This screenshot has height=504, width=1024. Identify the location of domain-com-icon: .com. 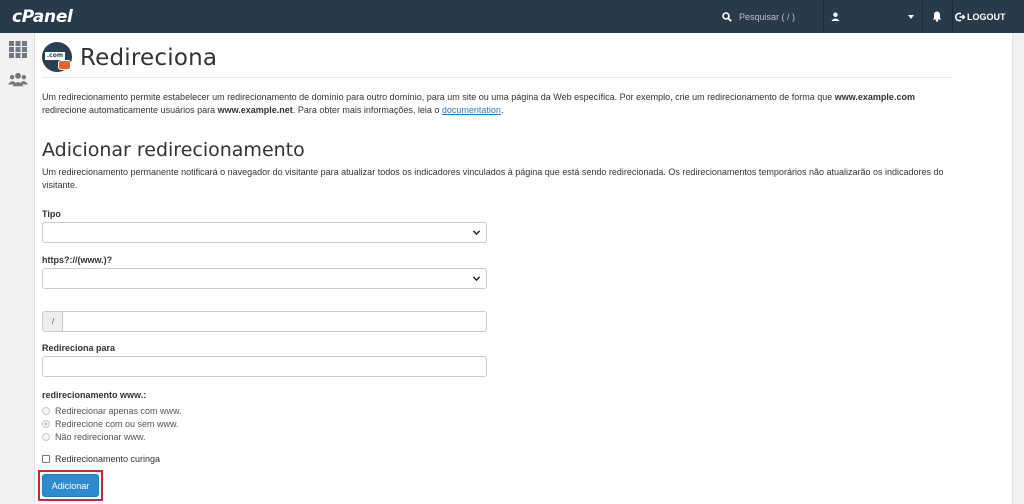
(57, 57).